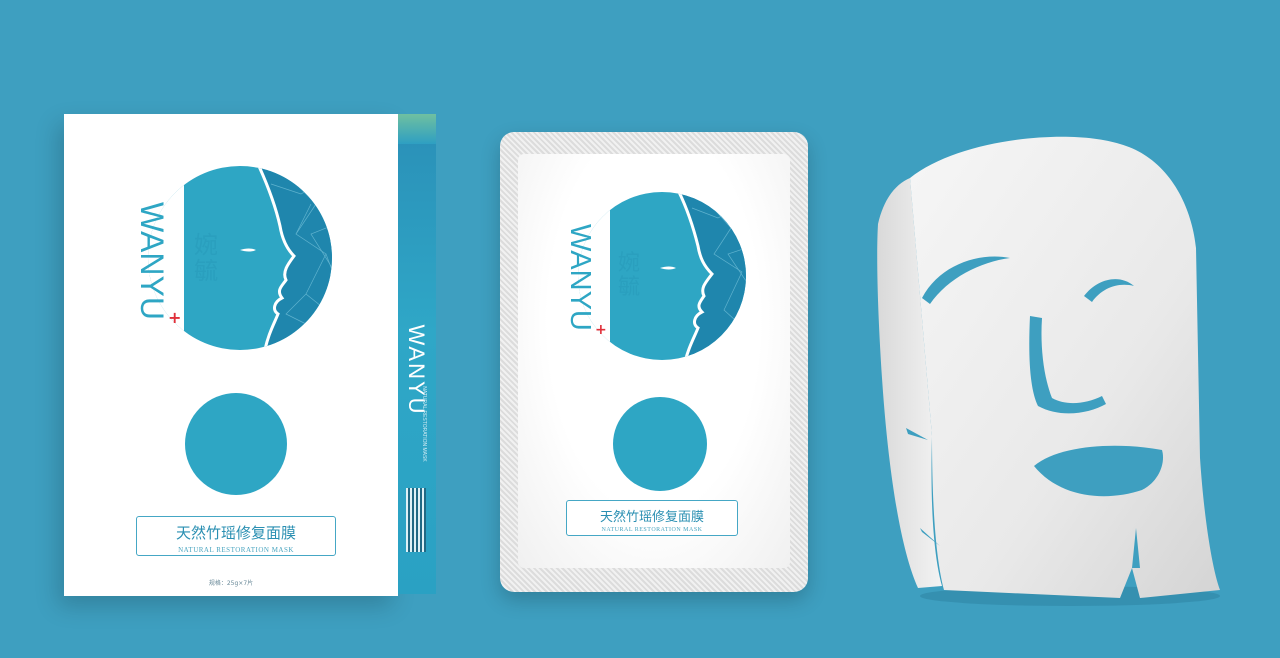  Describe the element at coordinates (236, 550) in the screenshot. I see `box-product-en: NATURAL RESTORATION MASK` at that location.